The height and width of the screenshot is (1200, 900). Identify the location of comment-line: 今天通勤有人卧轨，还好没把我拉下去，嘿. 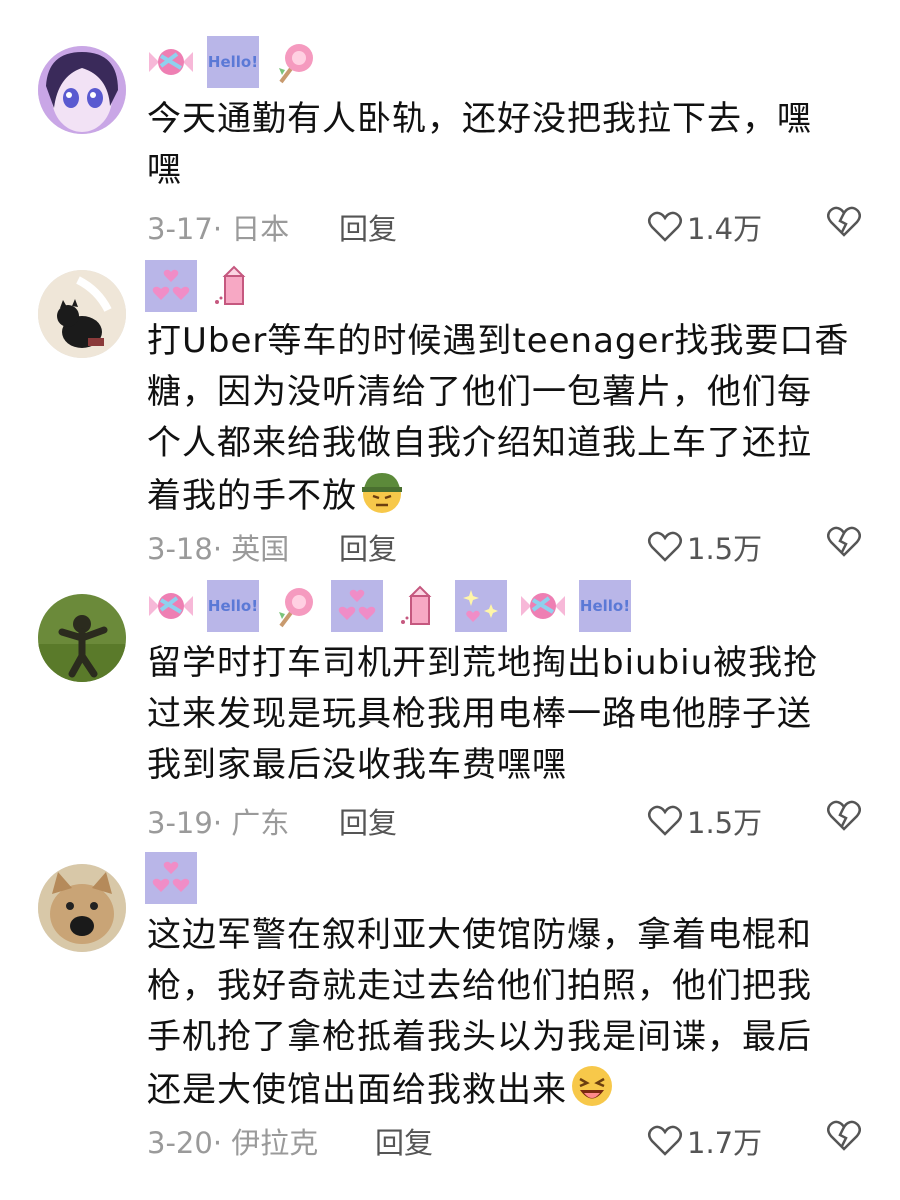
(479, 119).